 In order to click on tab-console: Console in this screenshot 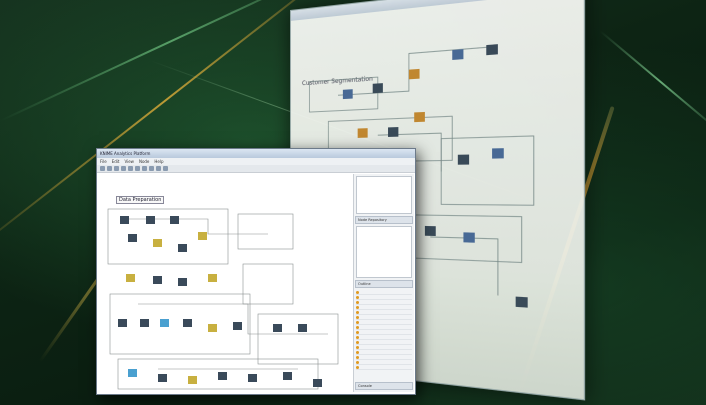, I will do `click(384, 386)`.